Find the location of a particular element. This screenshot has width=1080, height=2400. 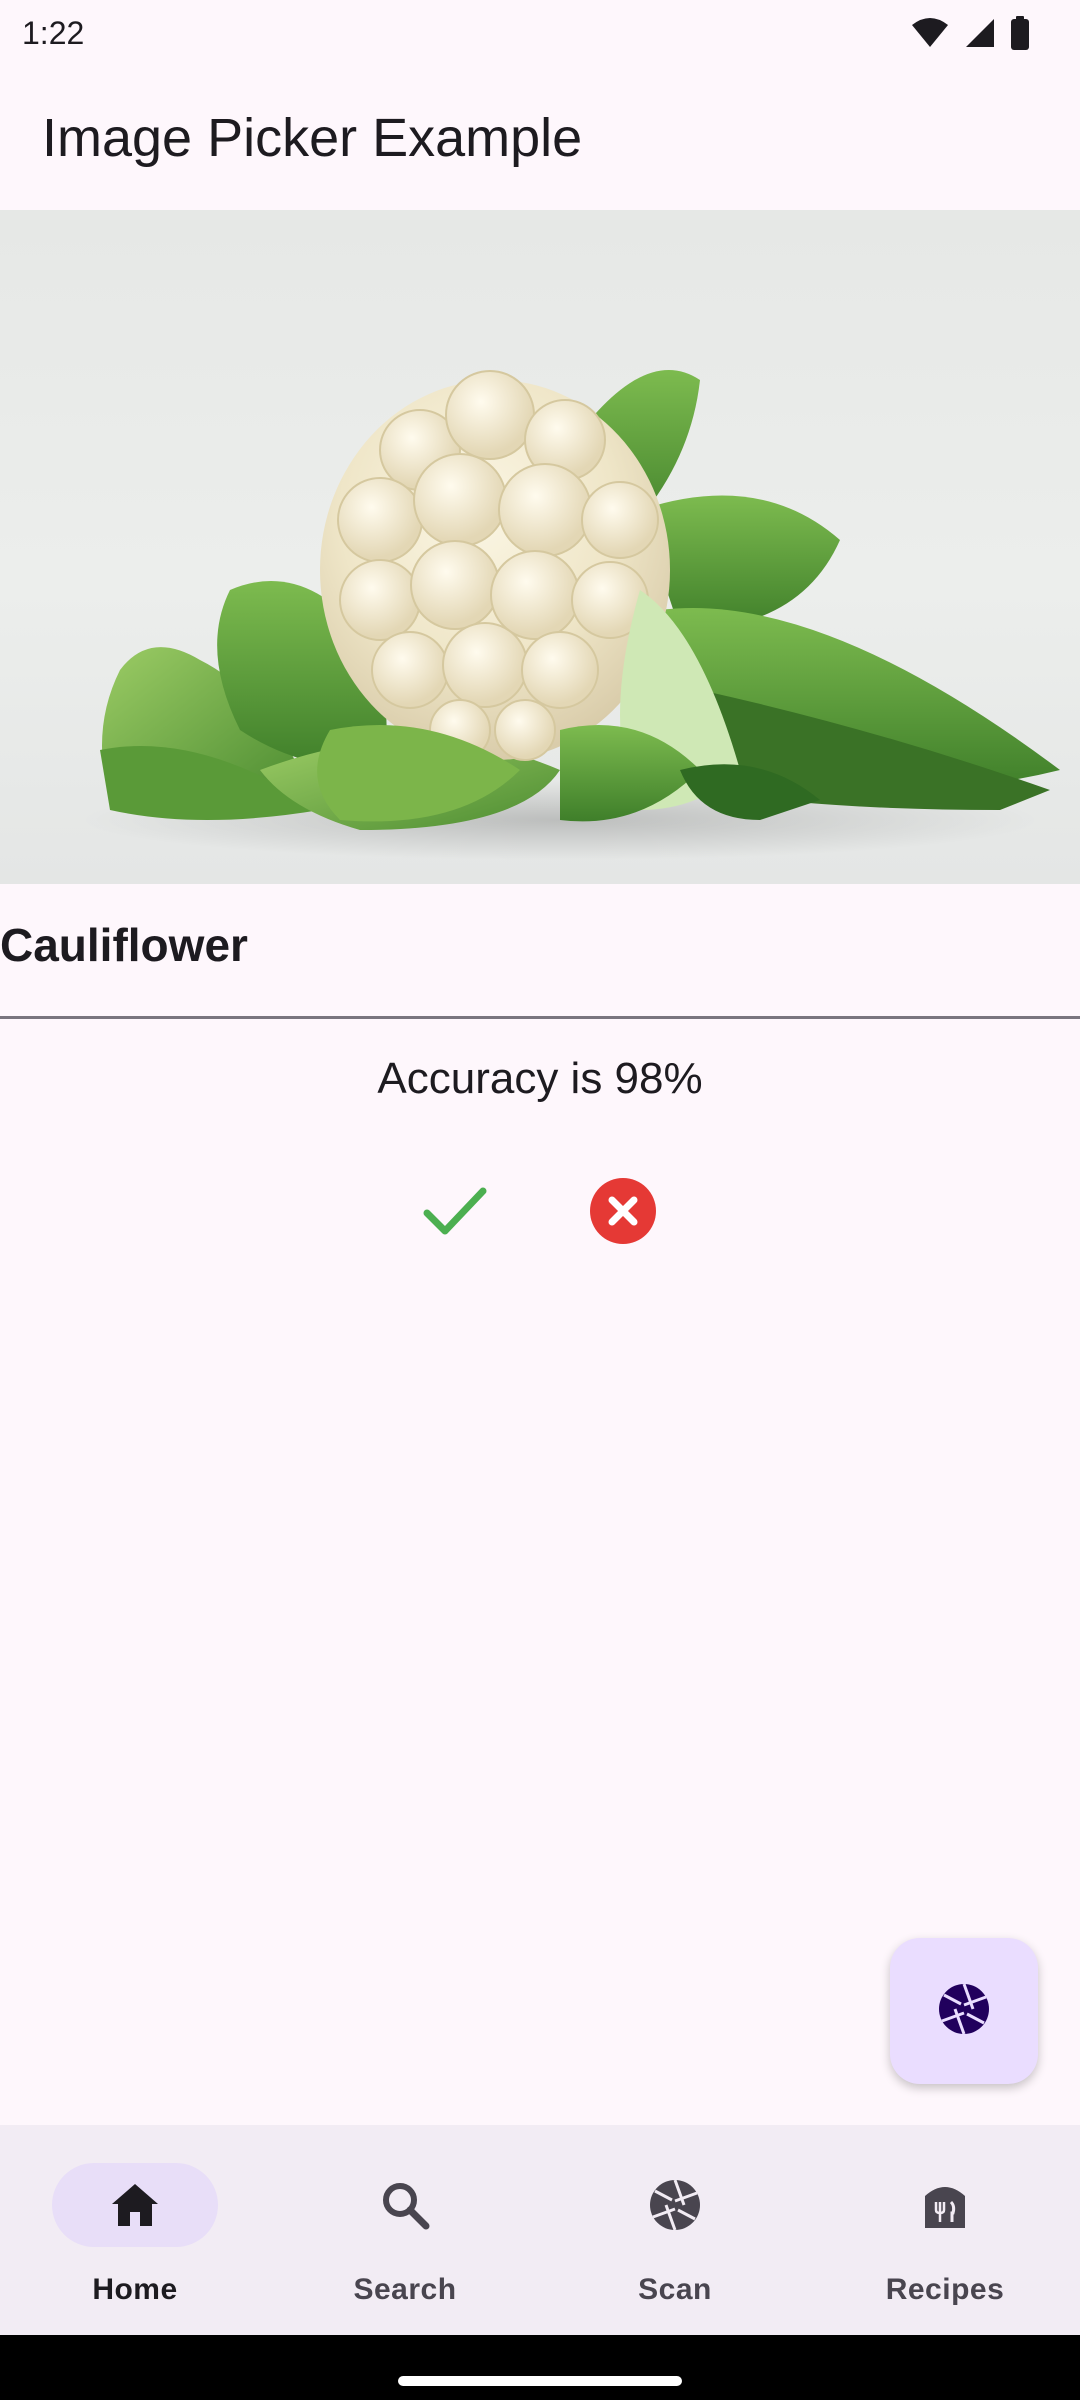

accuracy-text: Accuracy is 98% is located at coordinates (540, 1078).